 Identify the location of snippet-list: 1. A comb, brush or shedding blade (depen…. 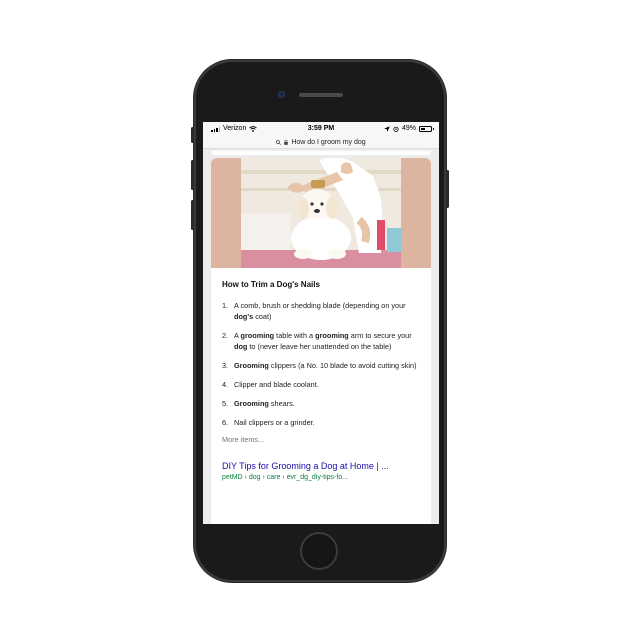
(322, 364).